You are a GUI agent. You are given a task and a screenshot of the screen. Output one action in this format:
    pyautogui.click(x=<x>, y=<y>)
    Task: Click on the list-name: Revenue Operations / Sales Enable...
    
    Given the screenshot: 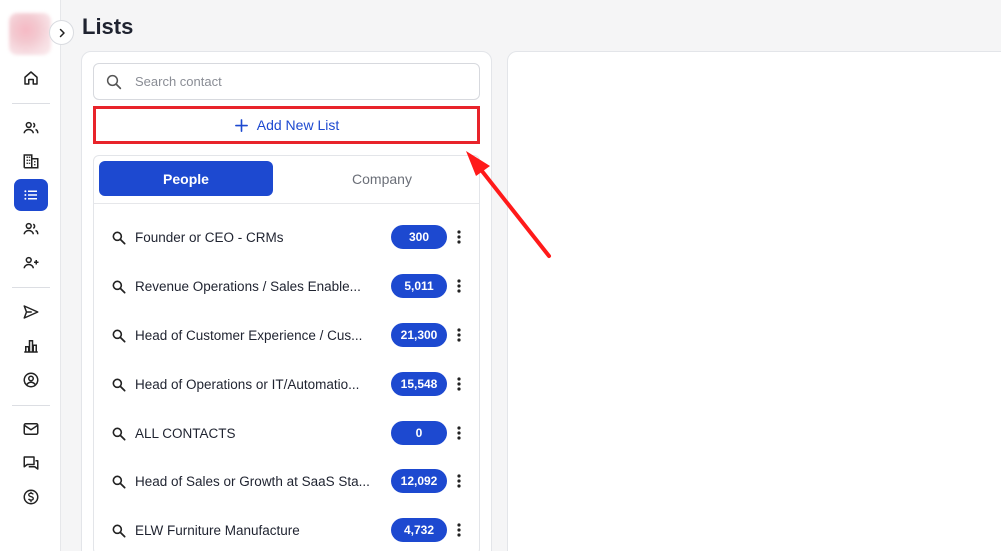 What is the action you would take?
    pyautogui.click(x=248, y=286)
    